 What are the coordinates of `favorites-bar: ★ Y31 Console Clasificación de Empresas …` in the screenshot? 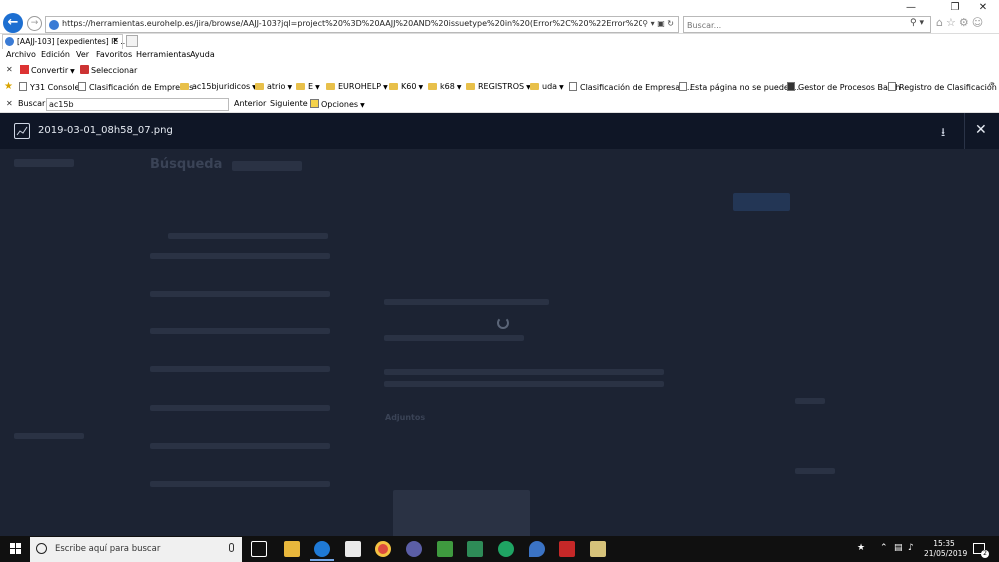 It's located at (499, 87).